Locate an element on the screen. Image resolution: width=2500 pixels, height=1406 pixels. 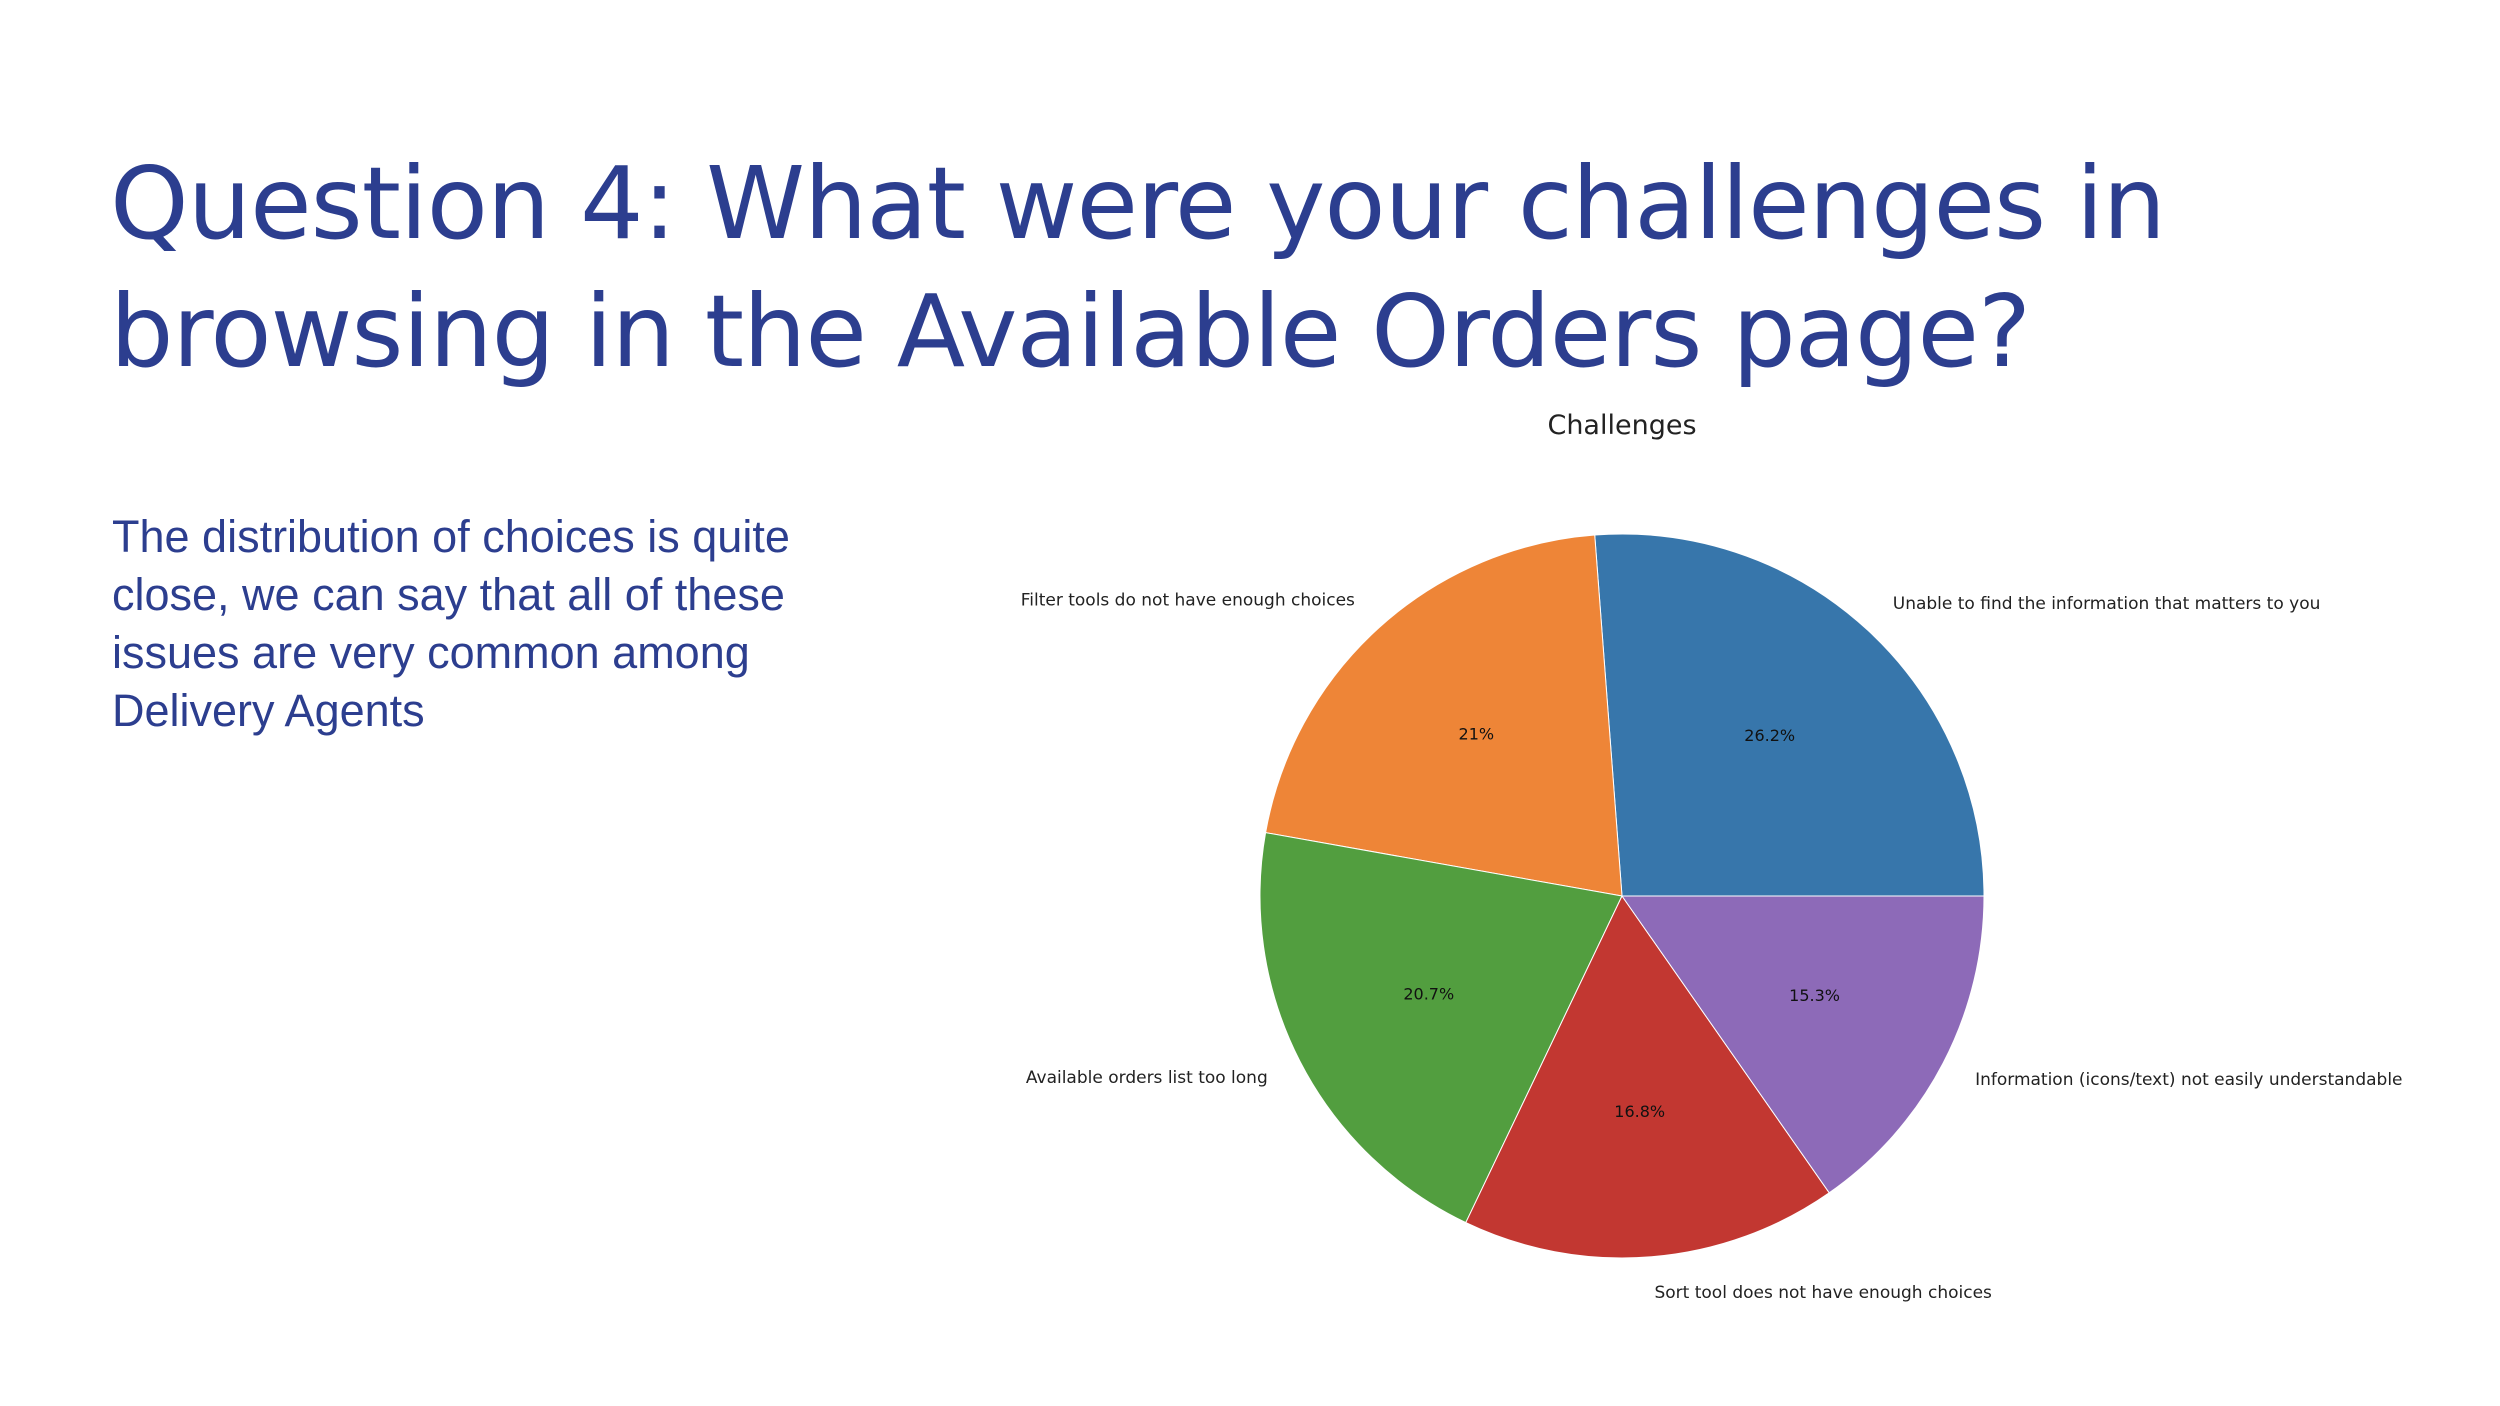
slice-percent-label: 16.8% is located at coordinates (1639, 1111).